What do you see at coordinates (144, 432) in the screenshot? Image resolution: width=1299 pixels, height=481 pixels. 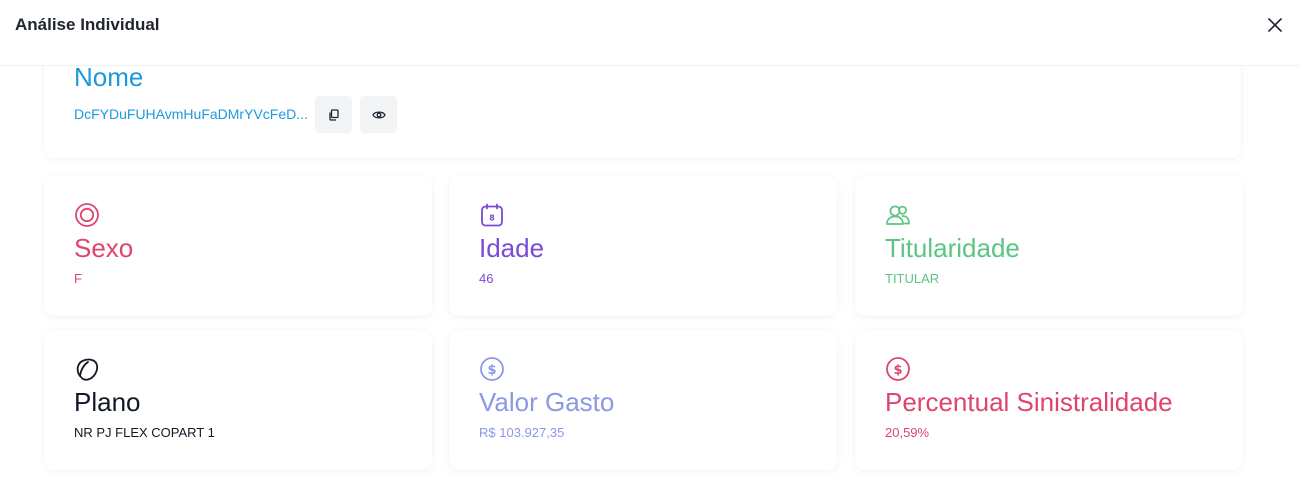 I see `stat-value: NR PJ FLEX COPART 1` at bounding box center [144, 432].